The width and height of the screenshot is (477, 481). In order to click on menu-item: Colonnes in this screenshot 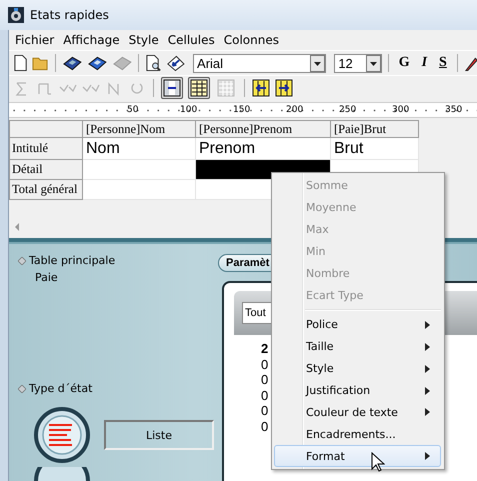, I will do `click(251, 40)`.